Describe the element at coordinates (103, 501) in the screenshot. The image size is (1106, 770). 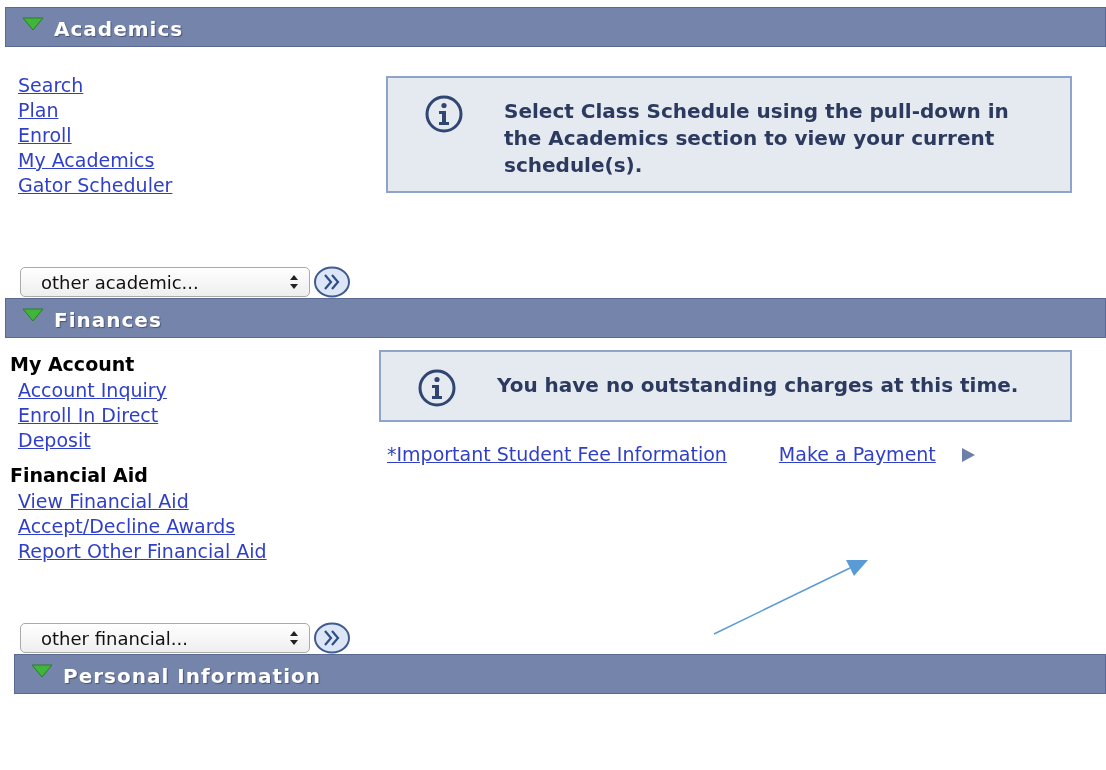
I see `nav-link: View Financial Aid` at that location.